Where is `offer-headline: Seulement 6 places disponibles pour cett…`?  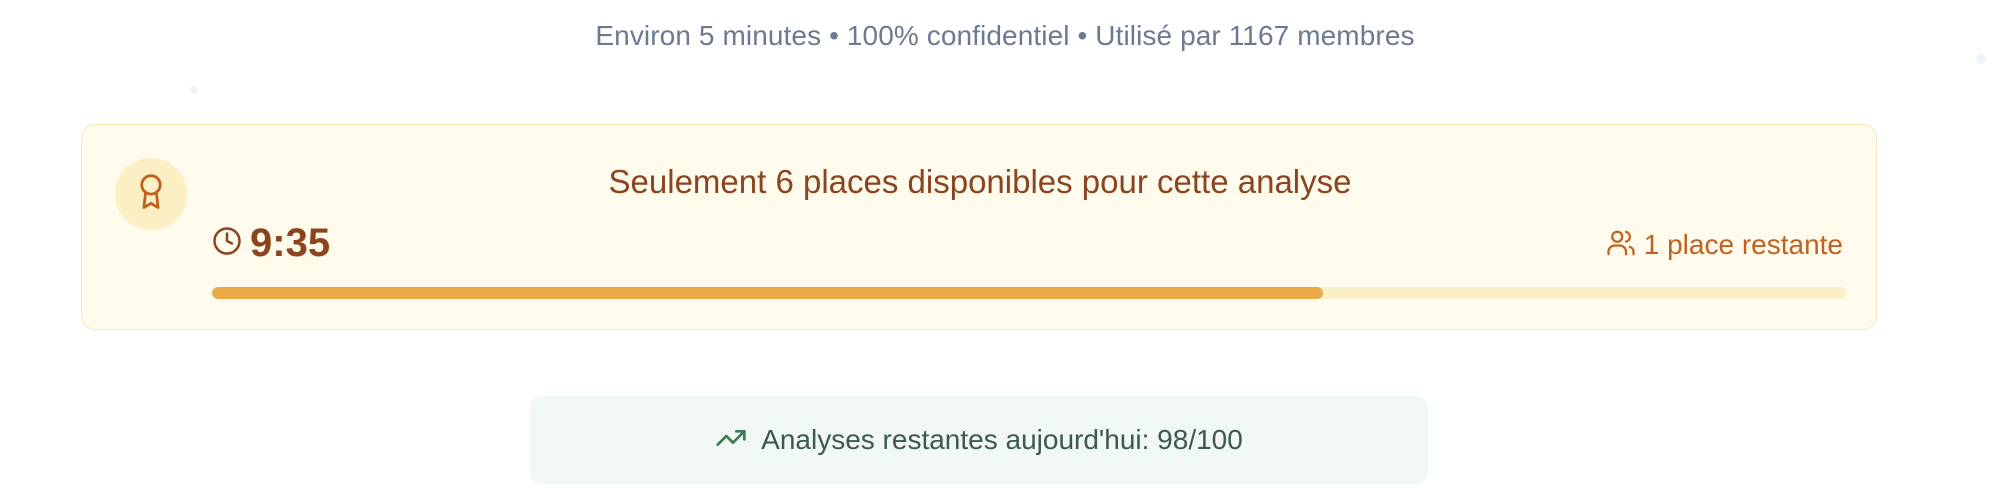 offer-headline: Seulement 6 places disponibles pour cett… is located at coordinates (980, 181).